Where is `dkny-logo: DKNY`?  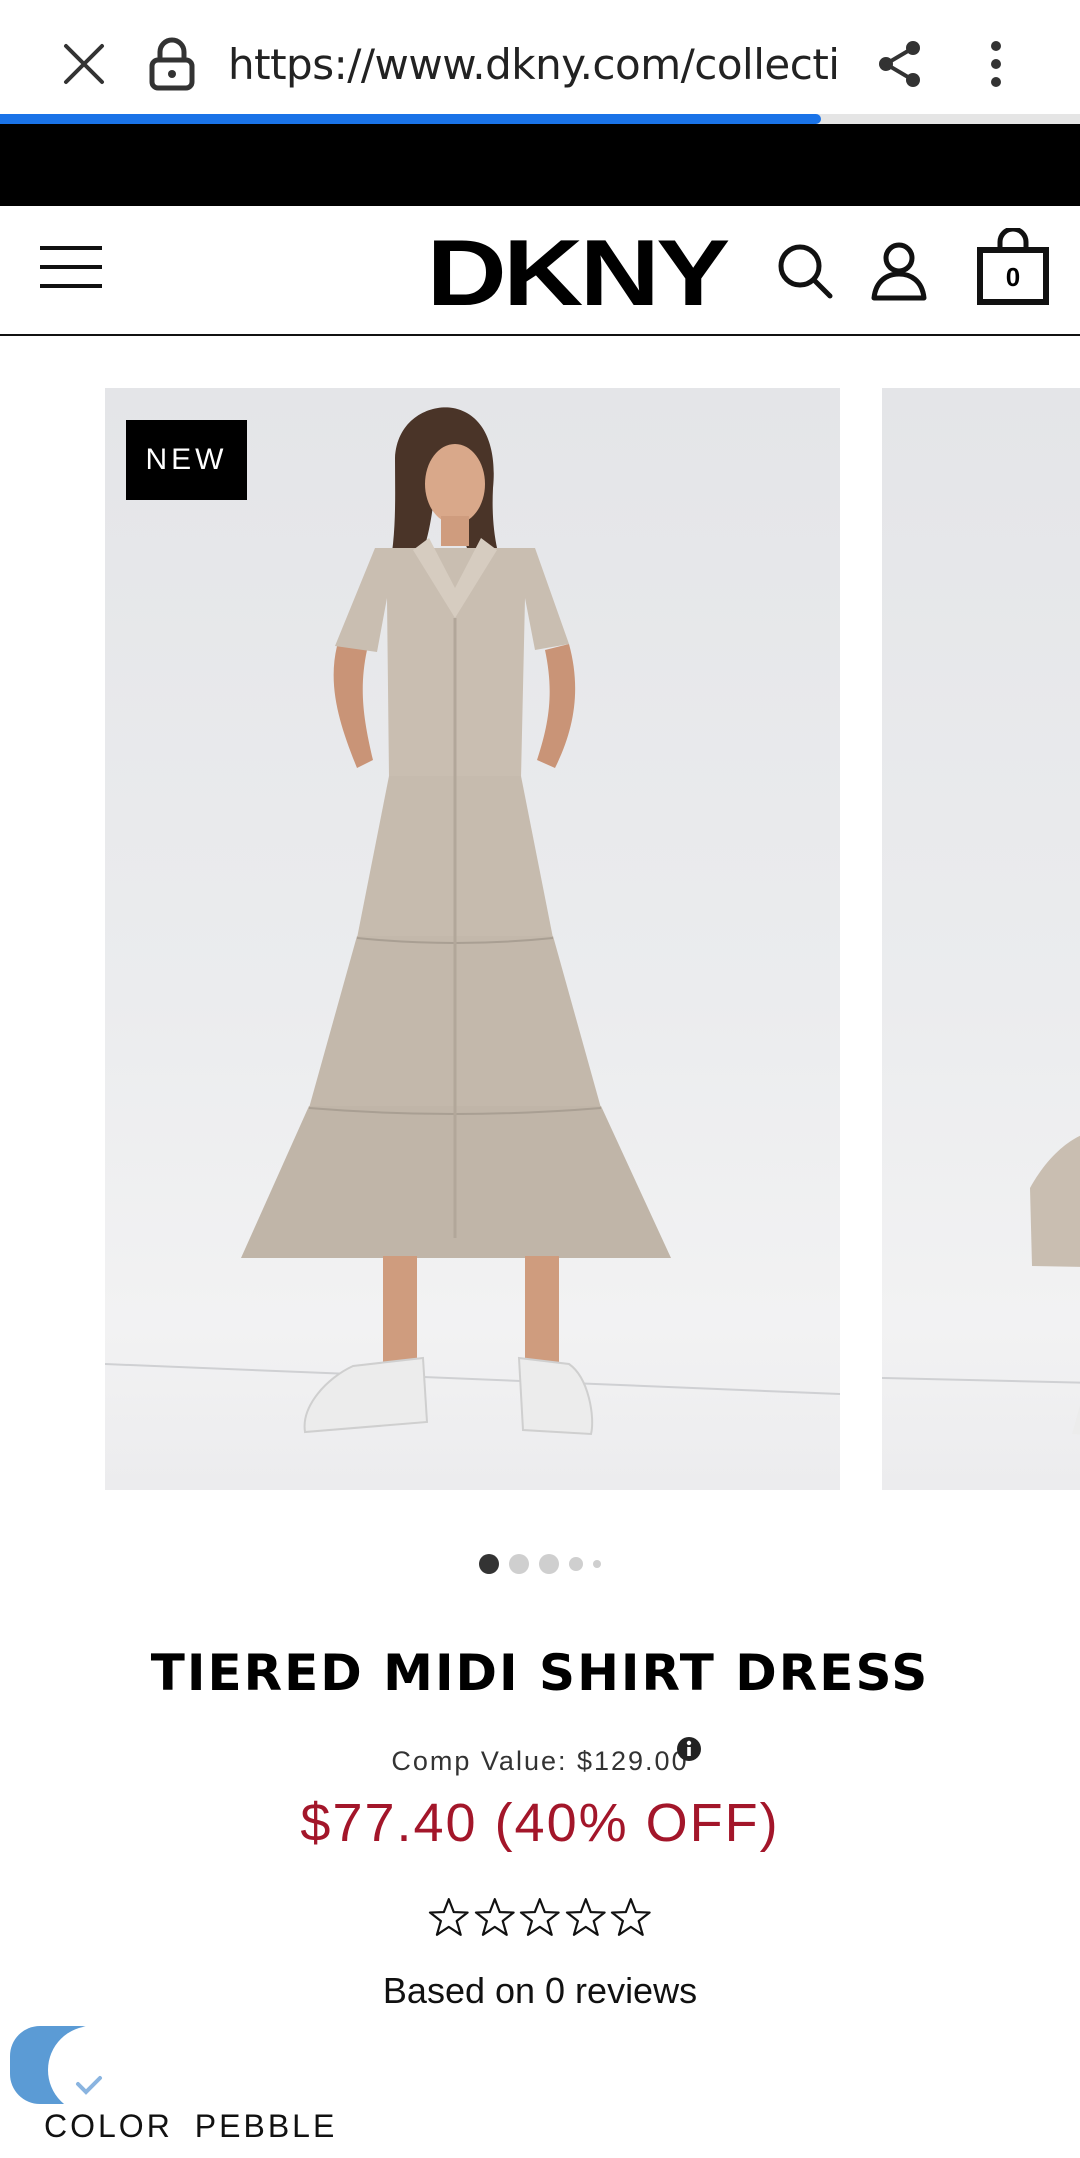
dkny-logo: DKNY is located at coordinates (576, 273).